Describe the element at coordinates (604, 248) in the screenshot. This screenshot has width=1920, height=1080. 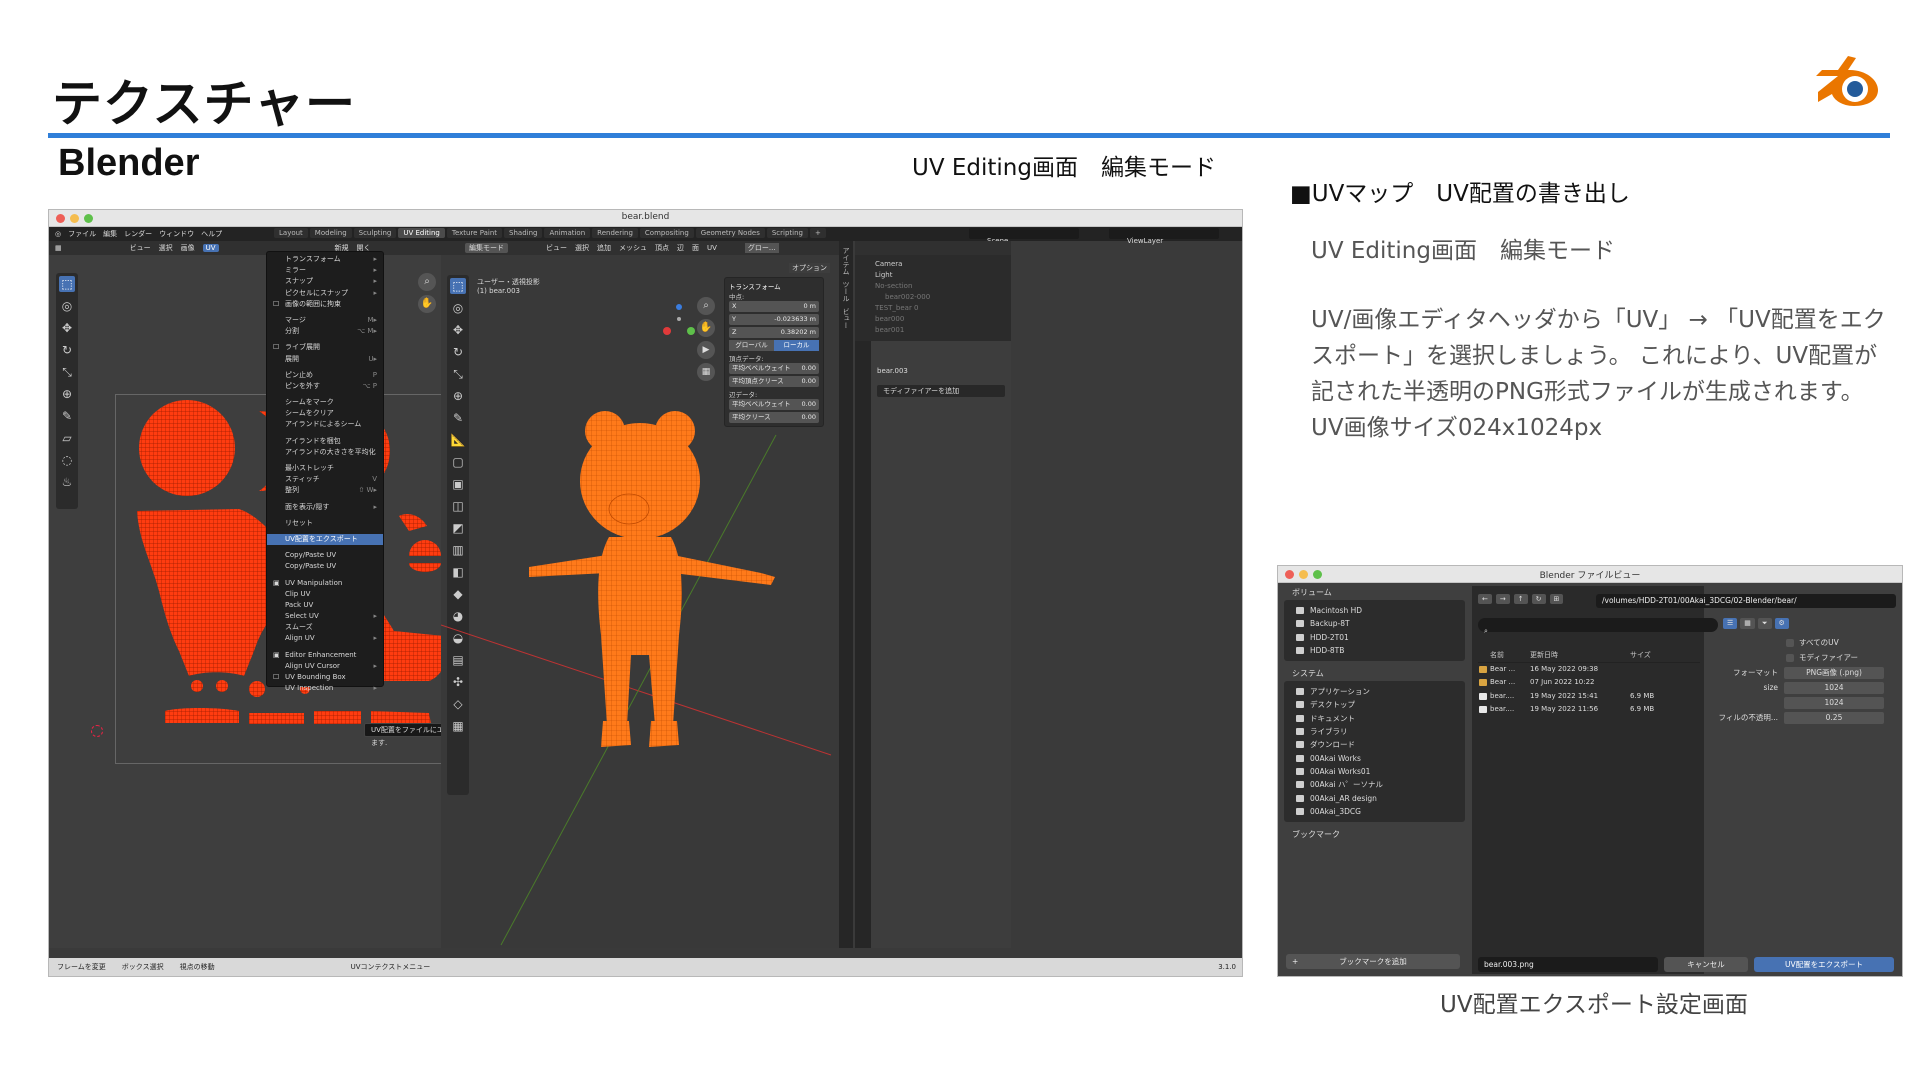
I see `vp-menu-add: 追加` at that location.